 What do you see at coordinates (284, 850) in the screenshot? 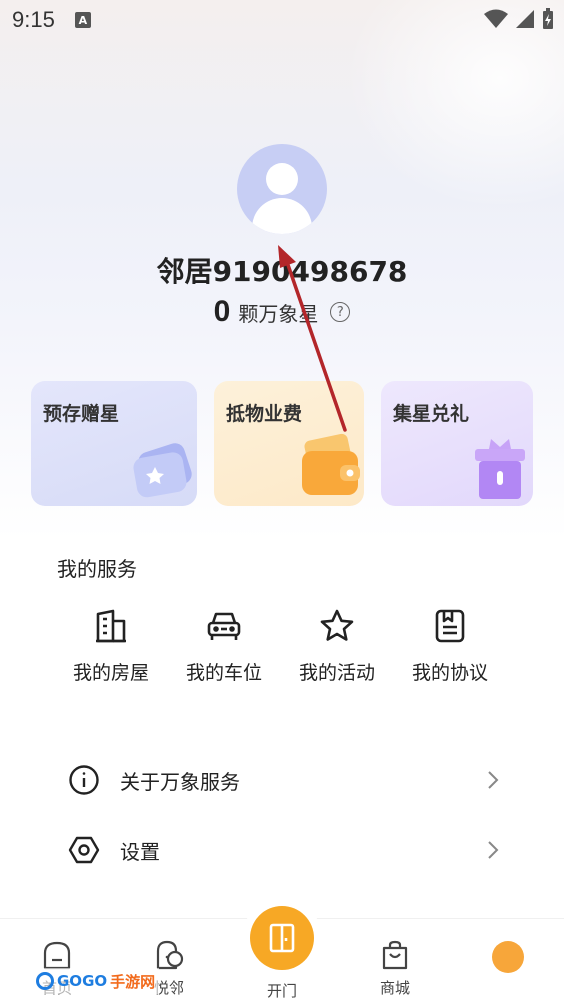
I see `menu-settings: 设置` at bounding box center [284, 850].